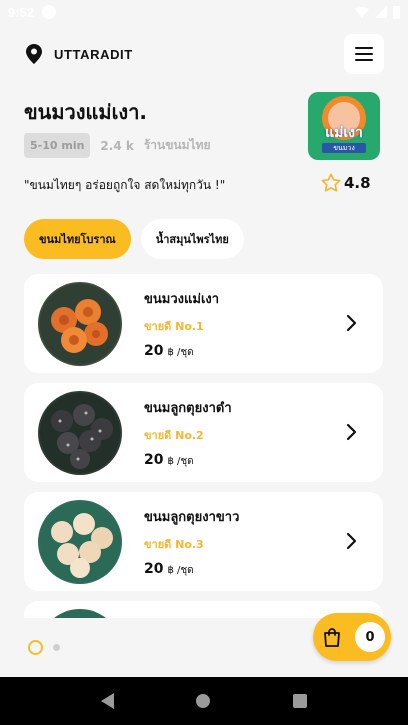  I want to click on header: UTTARADIT, so click(204, 54).